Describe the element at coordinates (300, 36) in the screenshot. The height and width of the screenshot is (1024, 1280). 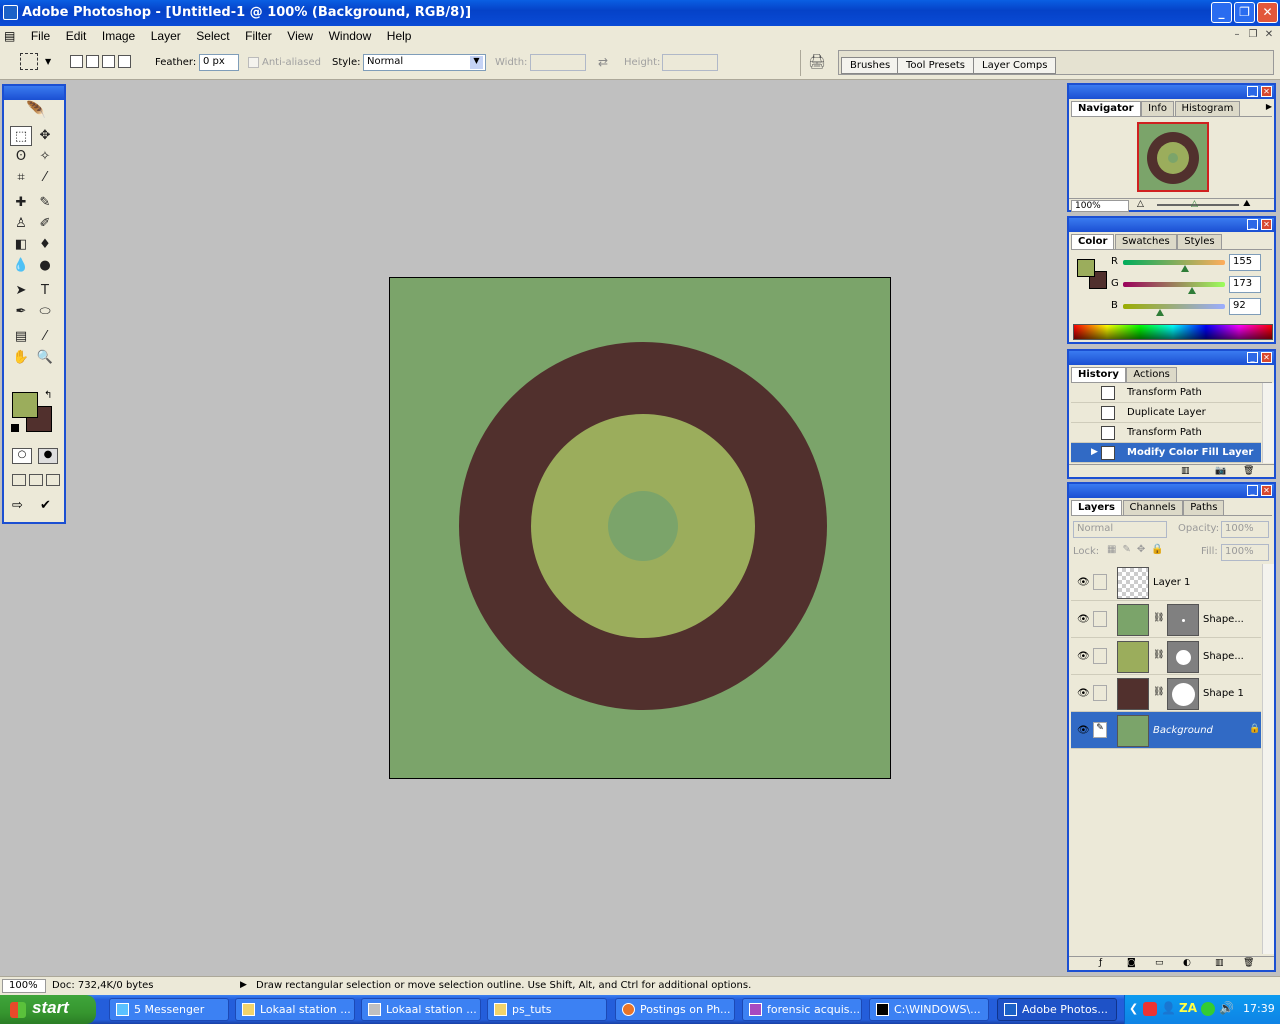
I see `menu-view: View` at that location.